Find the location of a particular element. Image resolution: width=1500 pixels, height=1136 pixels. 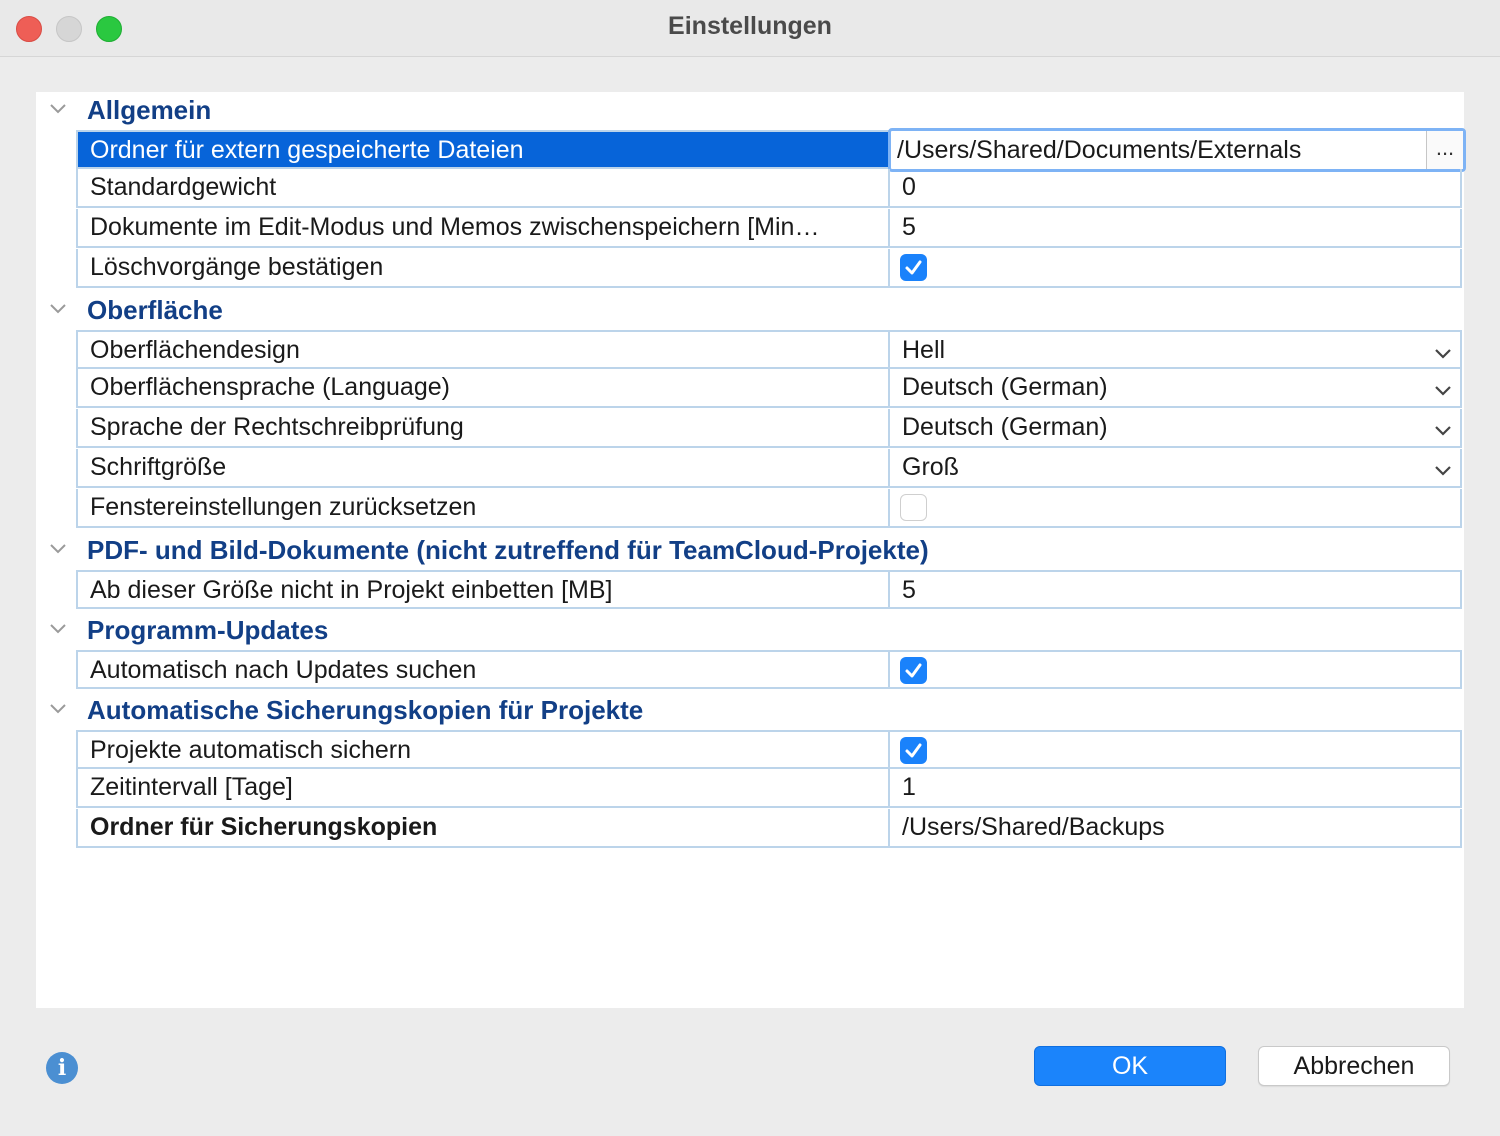

backup-folder-field: /Users/Shared/Backups is located at coordinates (1175, 827).